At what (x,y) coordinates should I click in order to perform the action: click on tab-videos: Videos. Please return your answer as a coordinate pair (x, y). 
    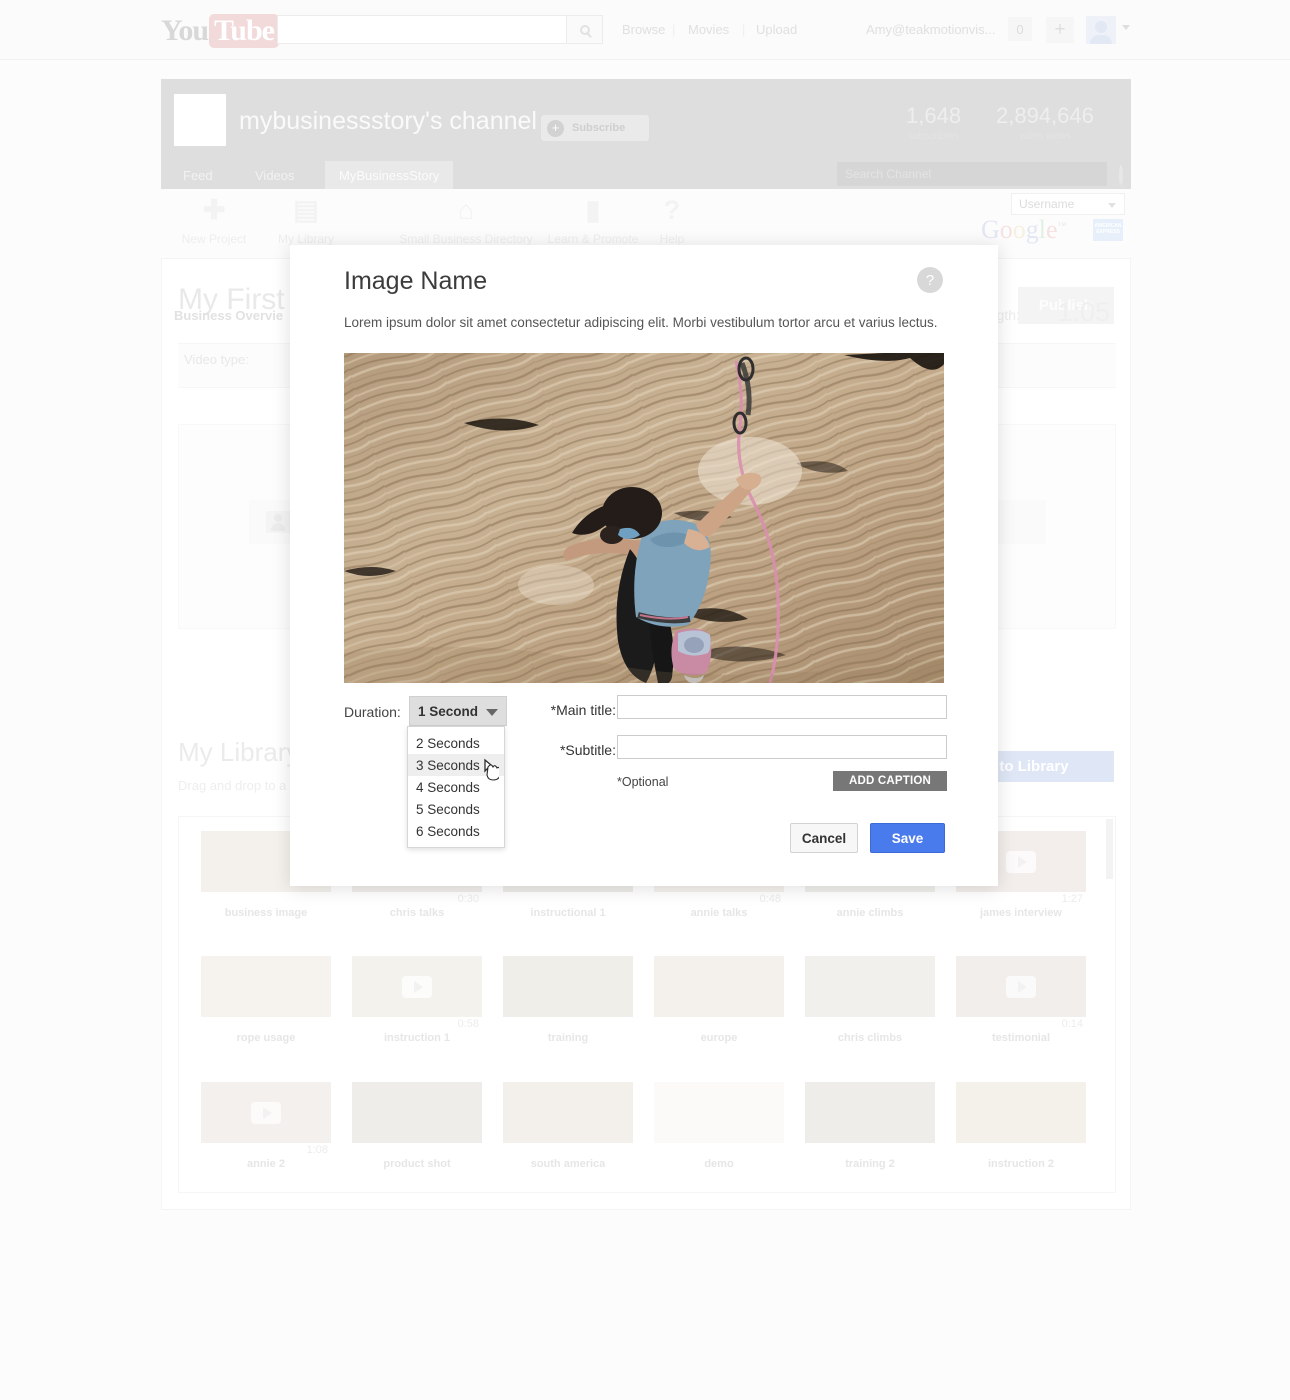
    Looking at the image, I should click on (275, 175).